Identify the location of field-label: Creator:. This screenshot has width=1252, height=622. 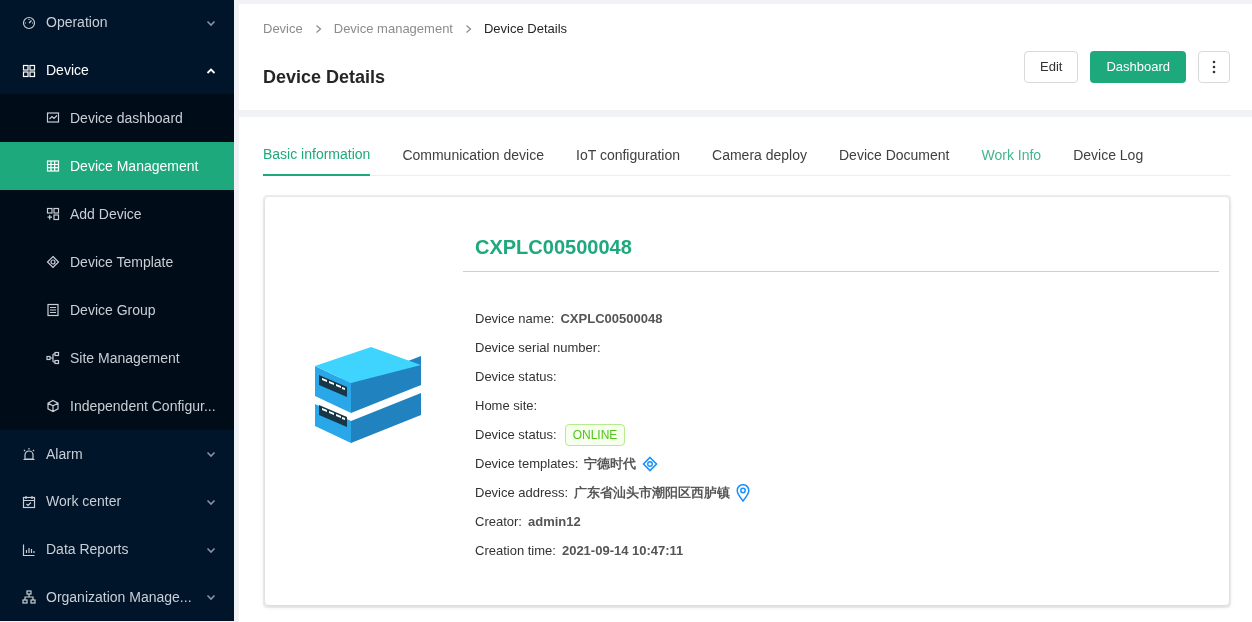
(498, 521).